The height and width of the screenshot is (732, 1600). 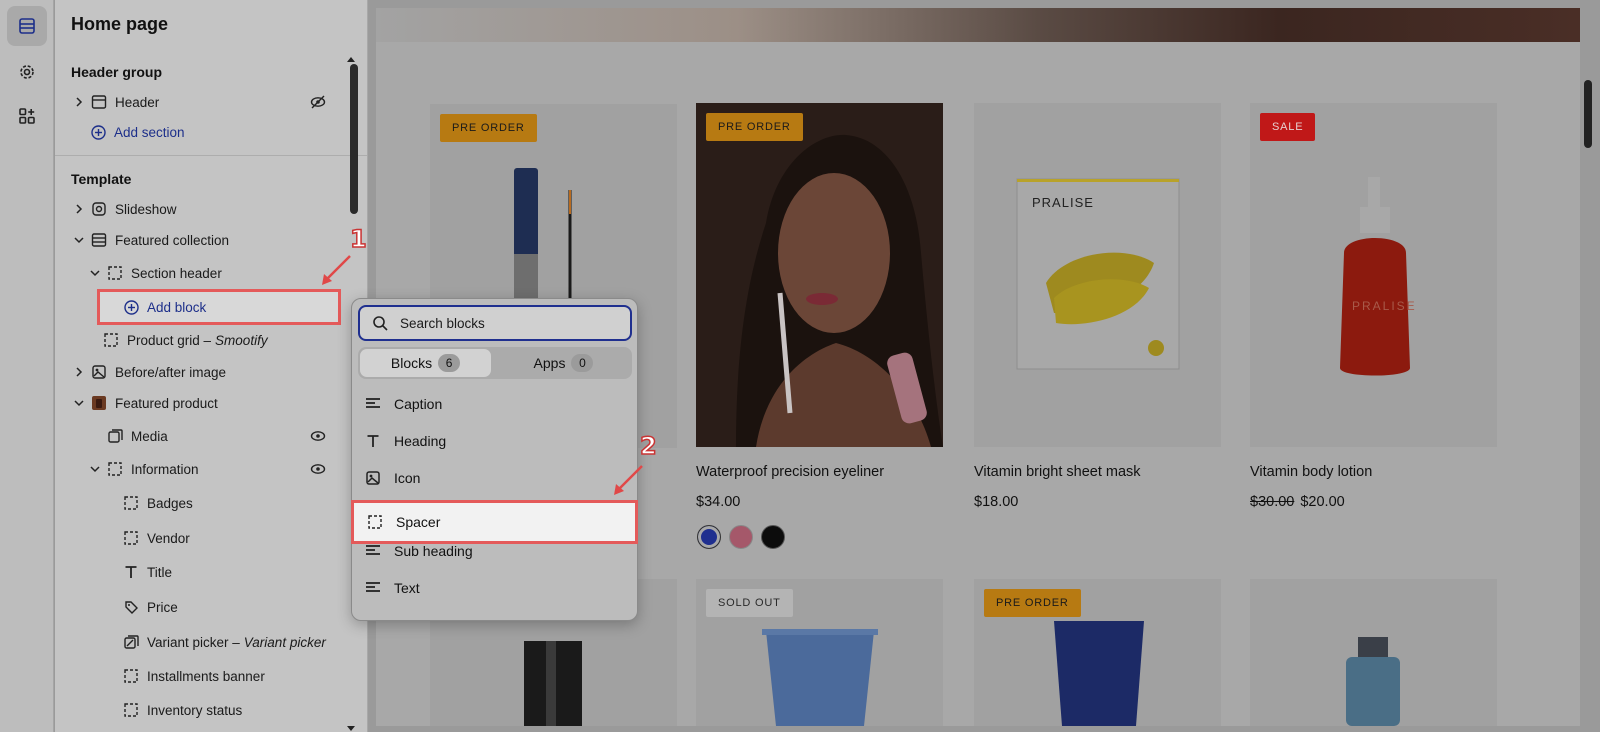 What do you see at coordinates (749, 603) in the screenshot?
I see `status-badge: SOLD OUT` at bounding box center [749, 603].